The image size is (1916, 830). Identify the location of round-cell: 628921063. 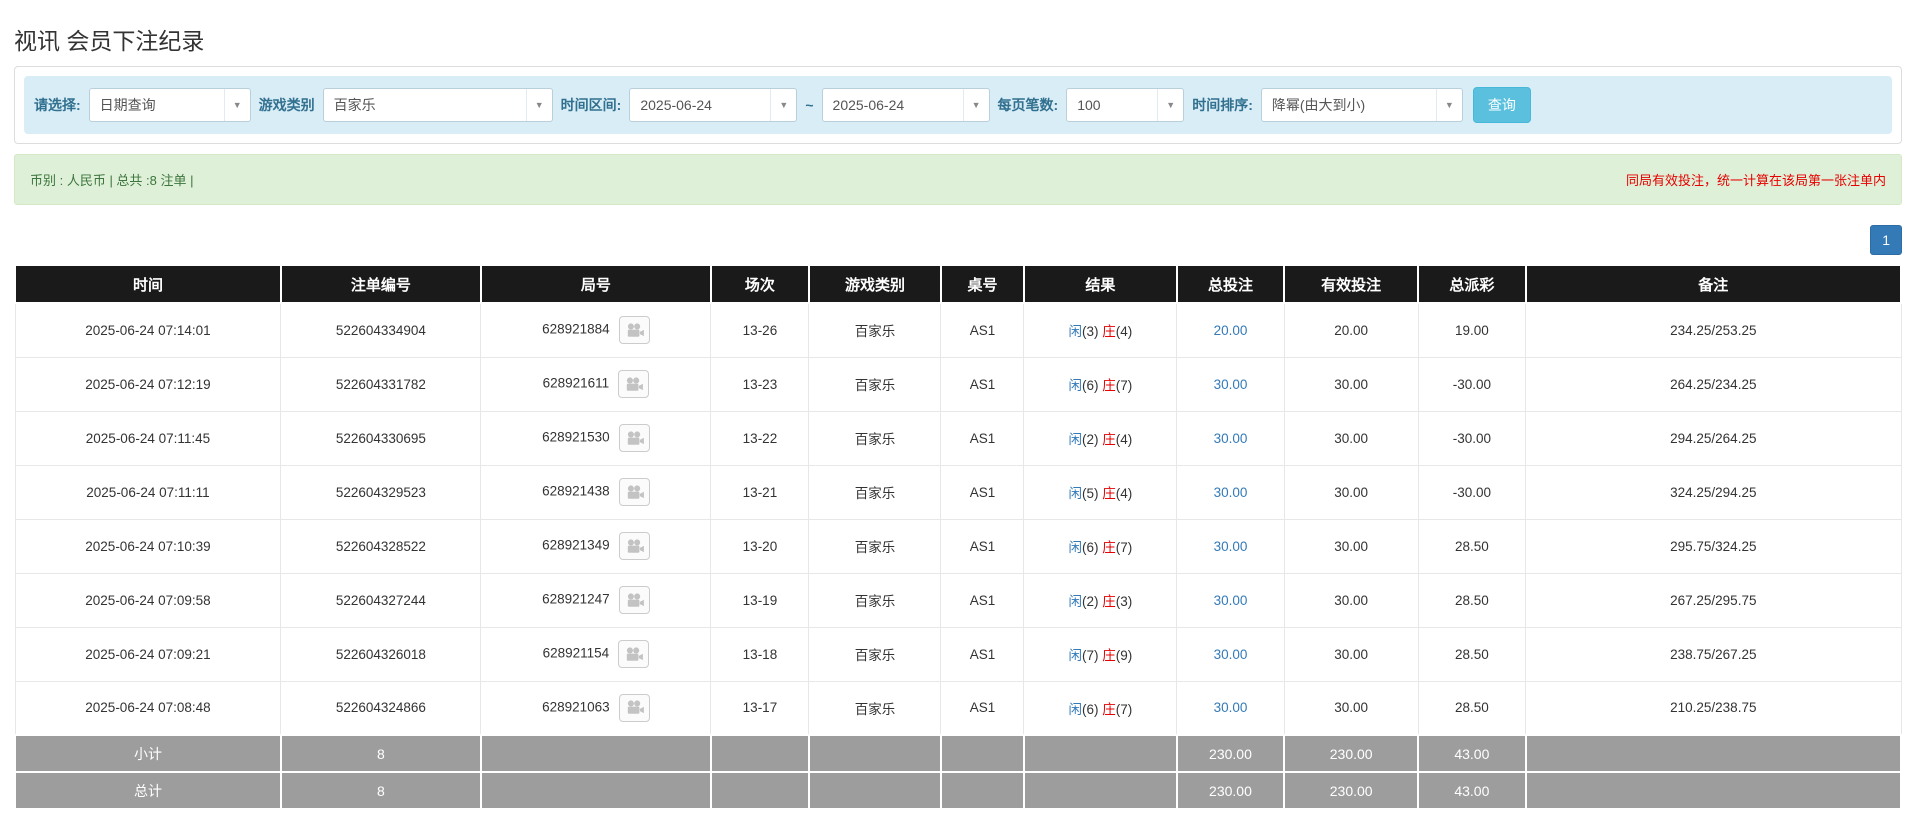
(596, 708).